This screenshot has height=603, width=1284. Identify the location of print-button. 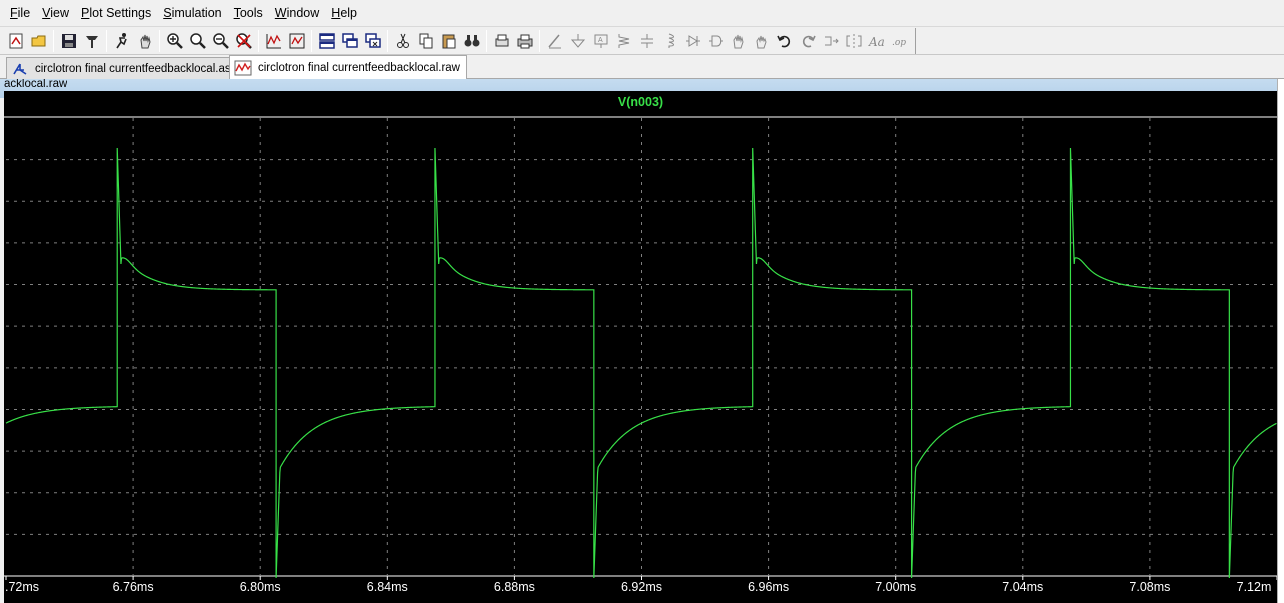
(524, 40).